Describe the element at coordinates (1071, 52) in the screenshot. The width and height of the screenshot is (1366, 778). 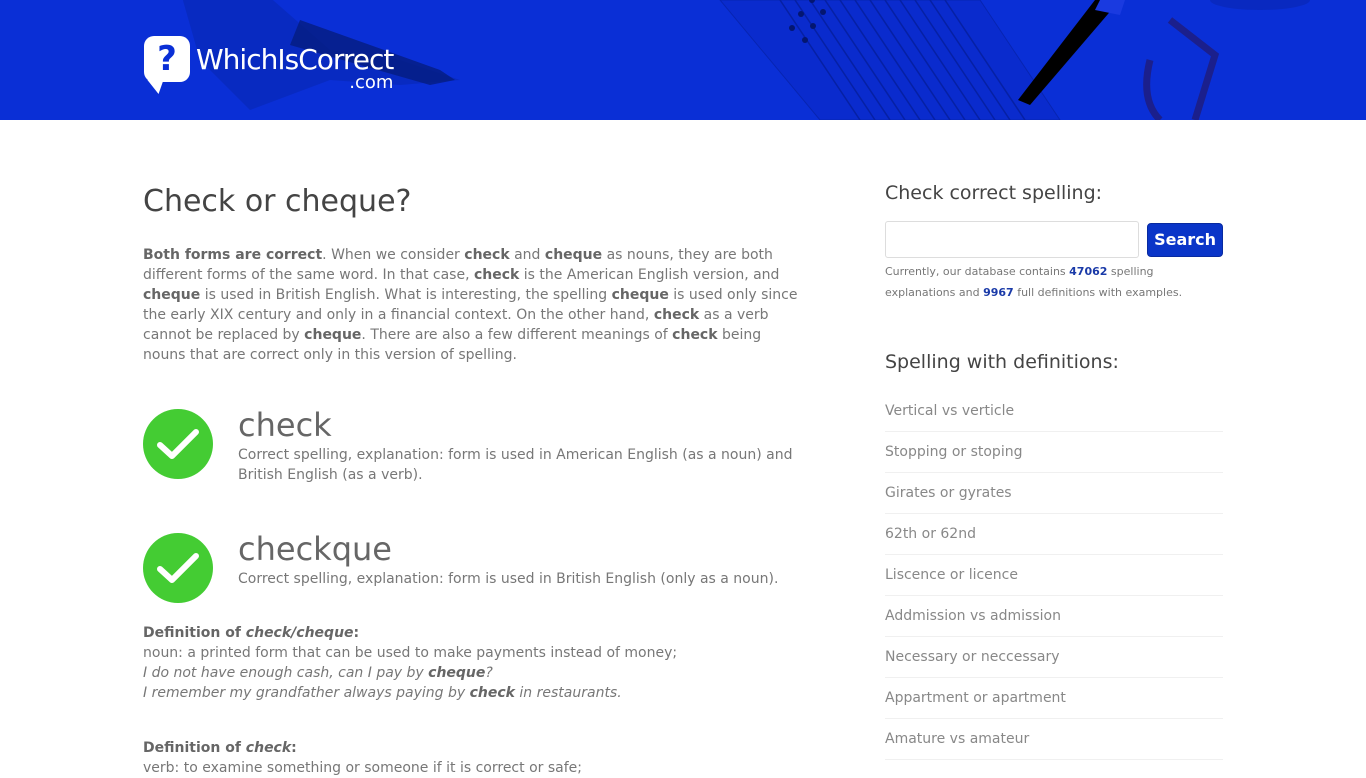
I see `marker-pen-icon` at that location.